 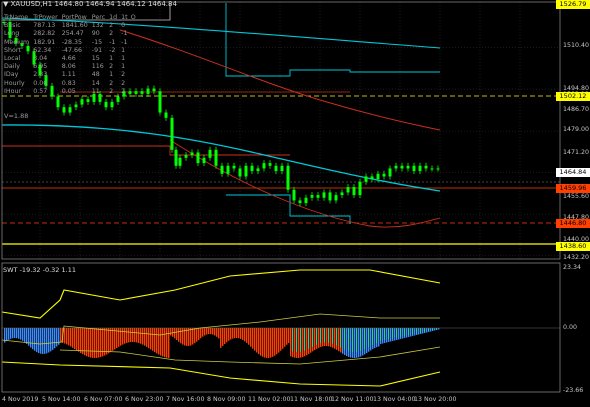 I want to click on table-cell: 0.05, so click(x=68, y=91).